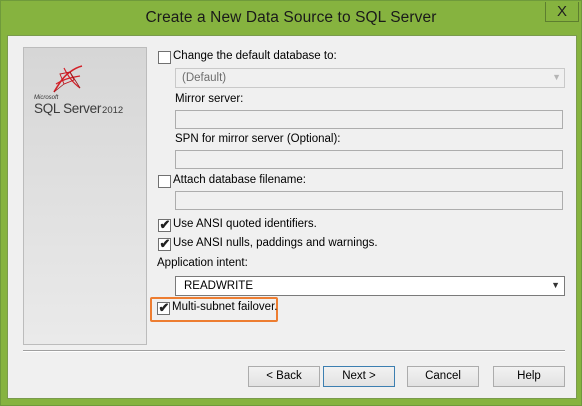  Describe the element at coordinates (202, 263) in the screenshot. I see `app-intent-label: Application intent:` at that location.